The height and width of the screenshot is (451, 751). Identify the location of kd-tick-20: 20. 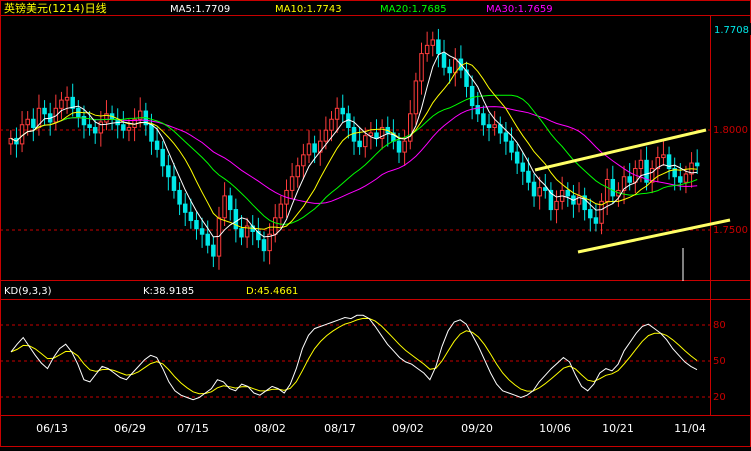
(719, 397).